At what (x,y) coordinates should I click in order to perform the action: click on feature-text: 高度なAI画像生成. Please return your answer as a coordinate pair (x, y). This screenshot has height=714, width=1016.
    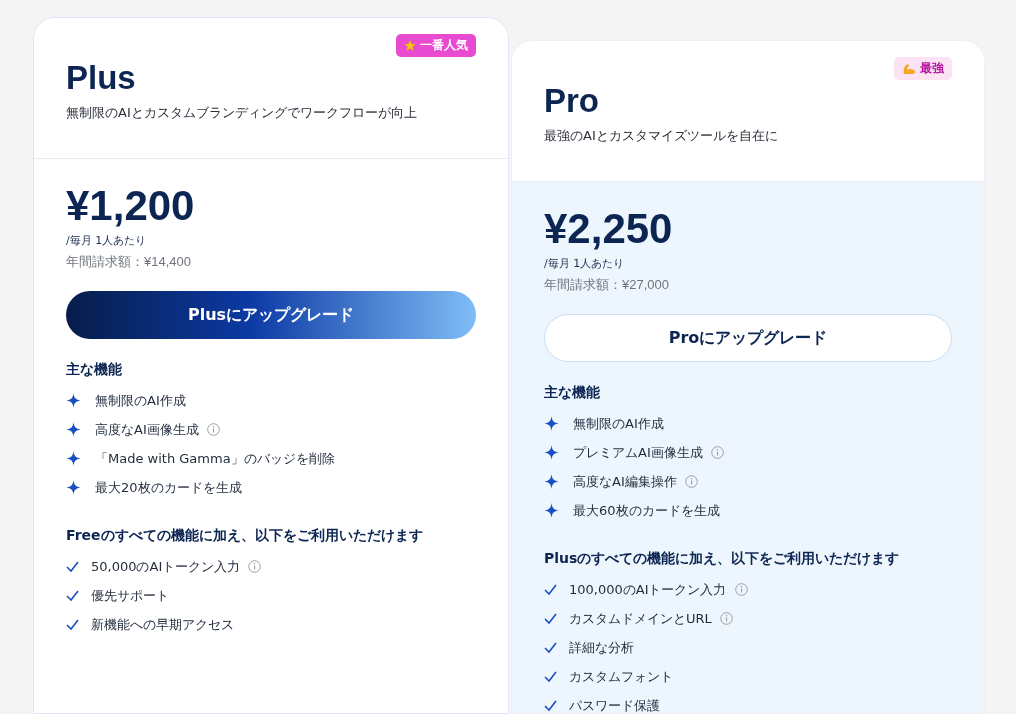
    Looking at the image, I should click on (147, 429).